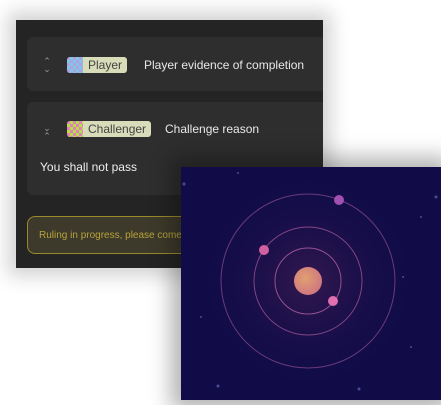  Describe the element at coordinates (75, 129) in the screenshot. I see `challenger-avatar` at that location.